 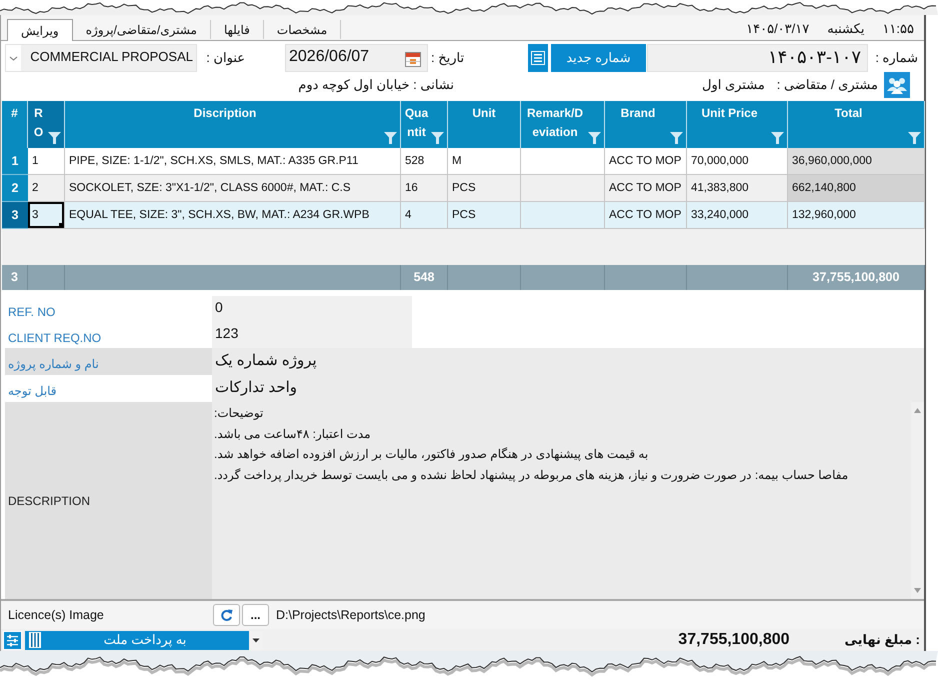 I want to click on tab: فایلها, so click(x=237, y=29).